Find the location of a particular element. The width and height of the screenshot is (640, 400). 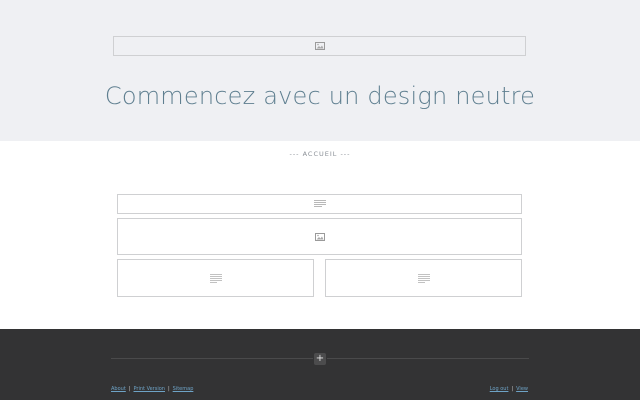

text-block-placeholder is located at coordinates (319, 204).